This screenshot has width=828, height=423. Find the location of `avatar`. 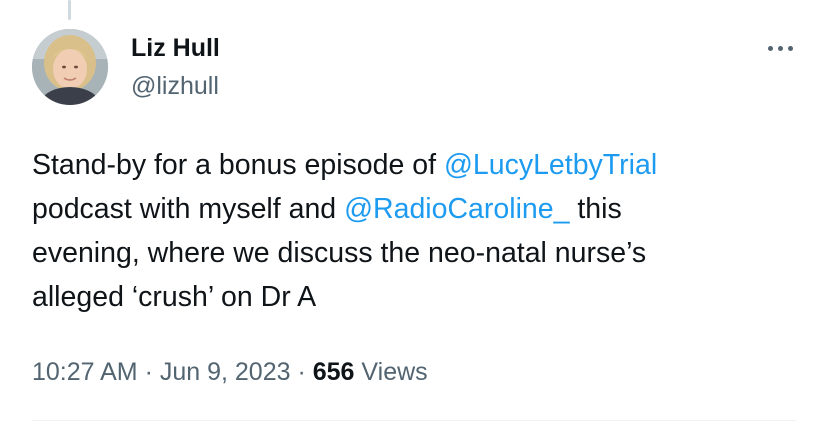

avatar is located at coordinates (70, 67).